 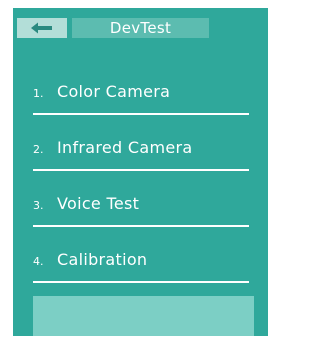 I want to click on menu-item-number: 2., so click(x=38, y=149).